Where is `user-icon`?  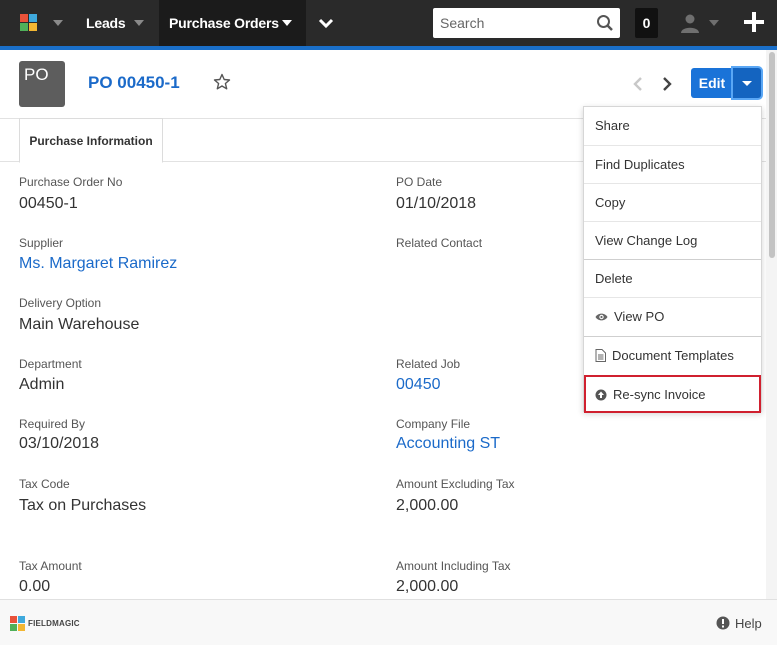 user-icon is located at coordinates (690, 23).